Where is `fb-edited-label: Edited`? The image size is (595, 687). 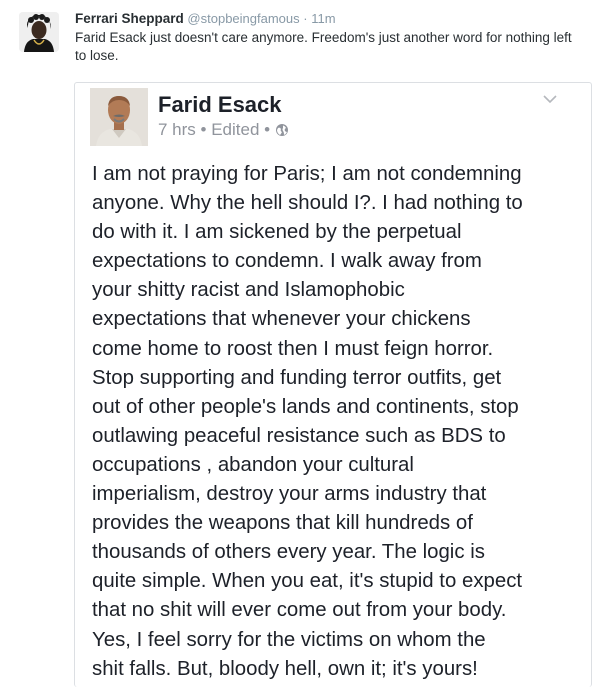
fb-edited-label: Edited is located at coordinates (235, 129).